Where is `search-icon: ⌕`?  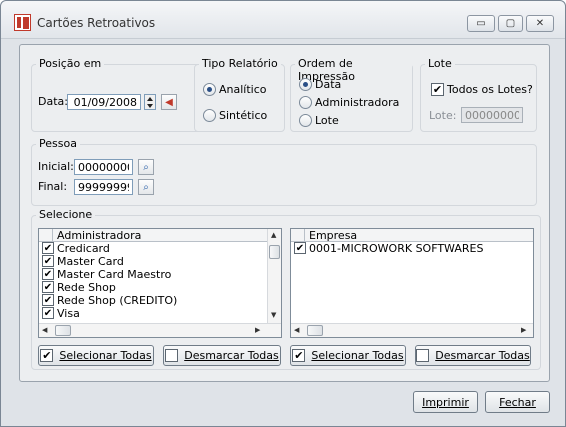 search-icon: ⌕ is located at coordinates (146, 187).